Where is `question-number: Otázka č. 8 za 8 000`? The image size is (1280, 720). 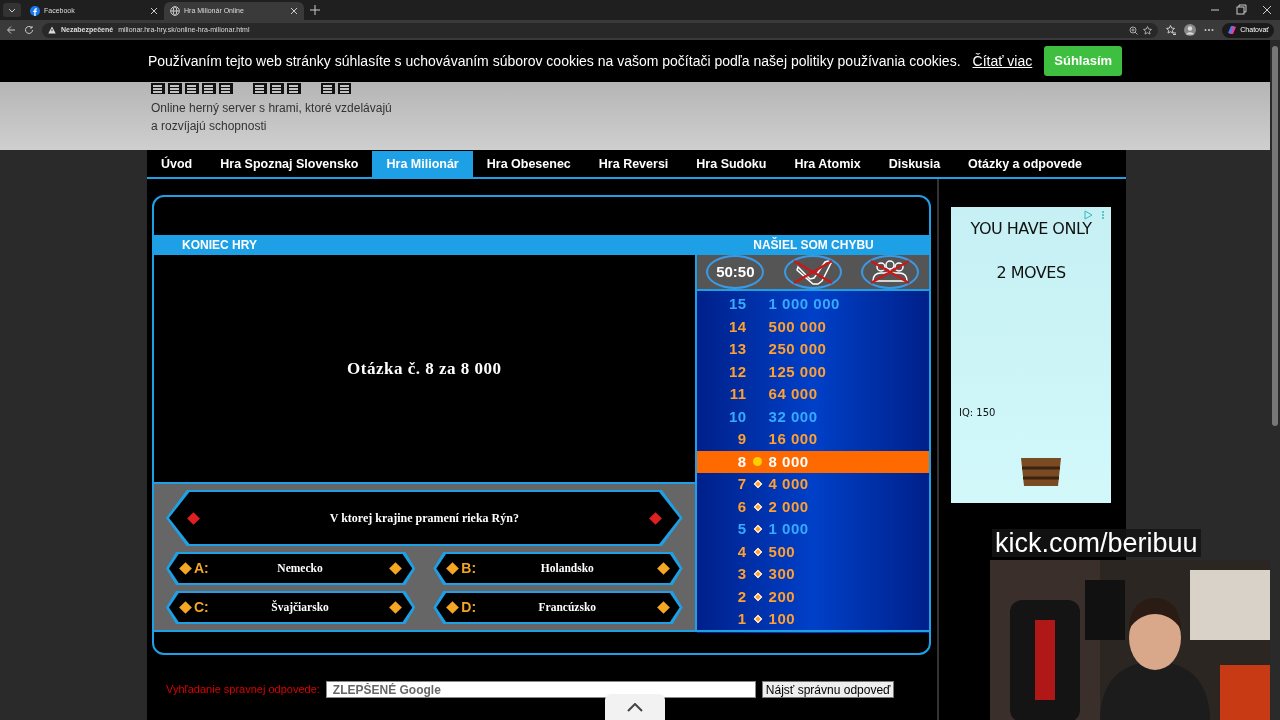
question-number: Otázka č. 8 za 8 000 is located at coordinates (424, 368).